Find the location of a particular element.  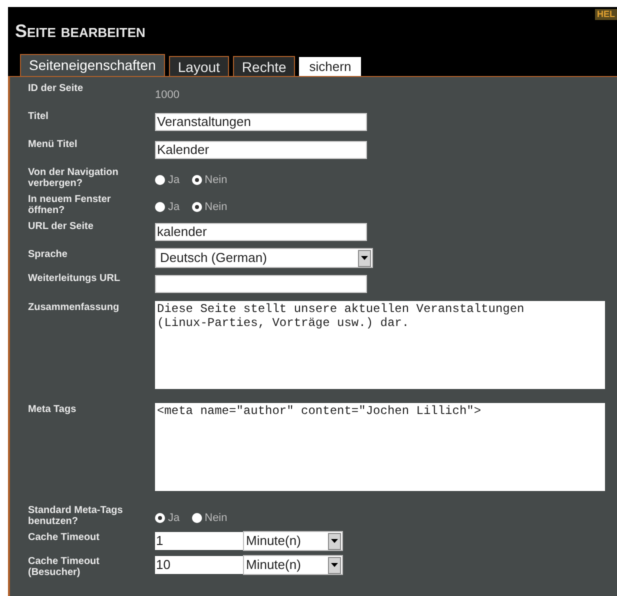

tab: Layout is located at coordinates (198, 66).